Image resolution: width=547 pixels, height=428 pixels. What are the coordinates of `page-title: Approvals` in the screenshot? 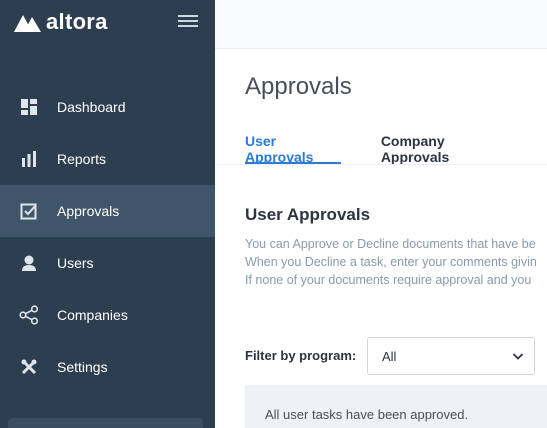 It's located at (298, 86).